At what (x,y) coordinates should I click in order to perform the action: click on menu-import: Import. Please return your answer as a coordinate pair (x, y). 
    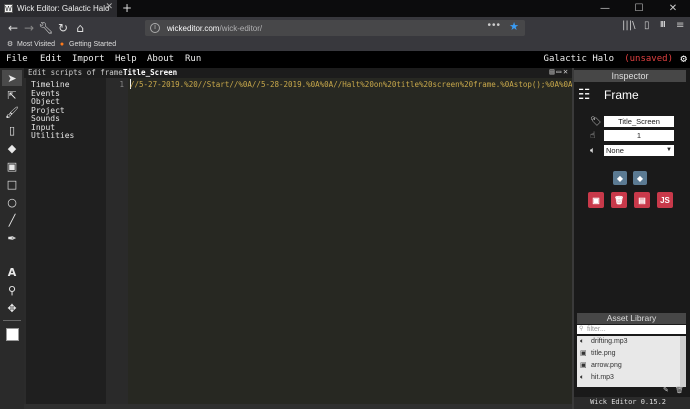
    Looking at the image, I should click on (88, 59).